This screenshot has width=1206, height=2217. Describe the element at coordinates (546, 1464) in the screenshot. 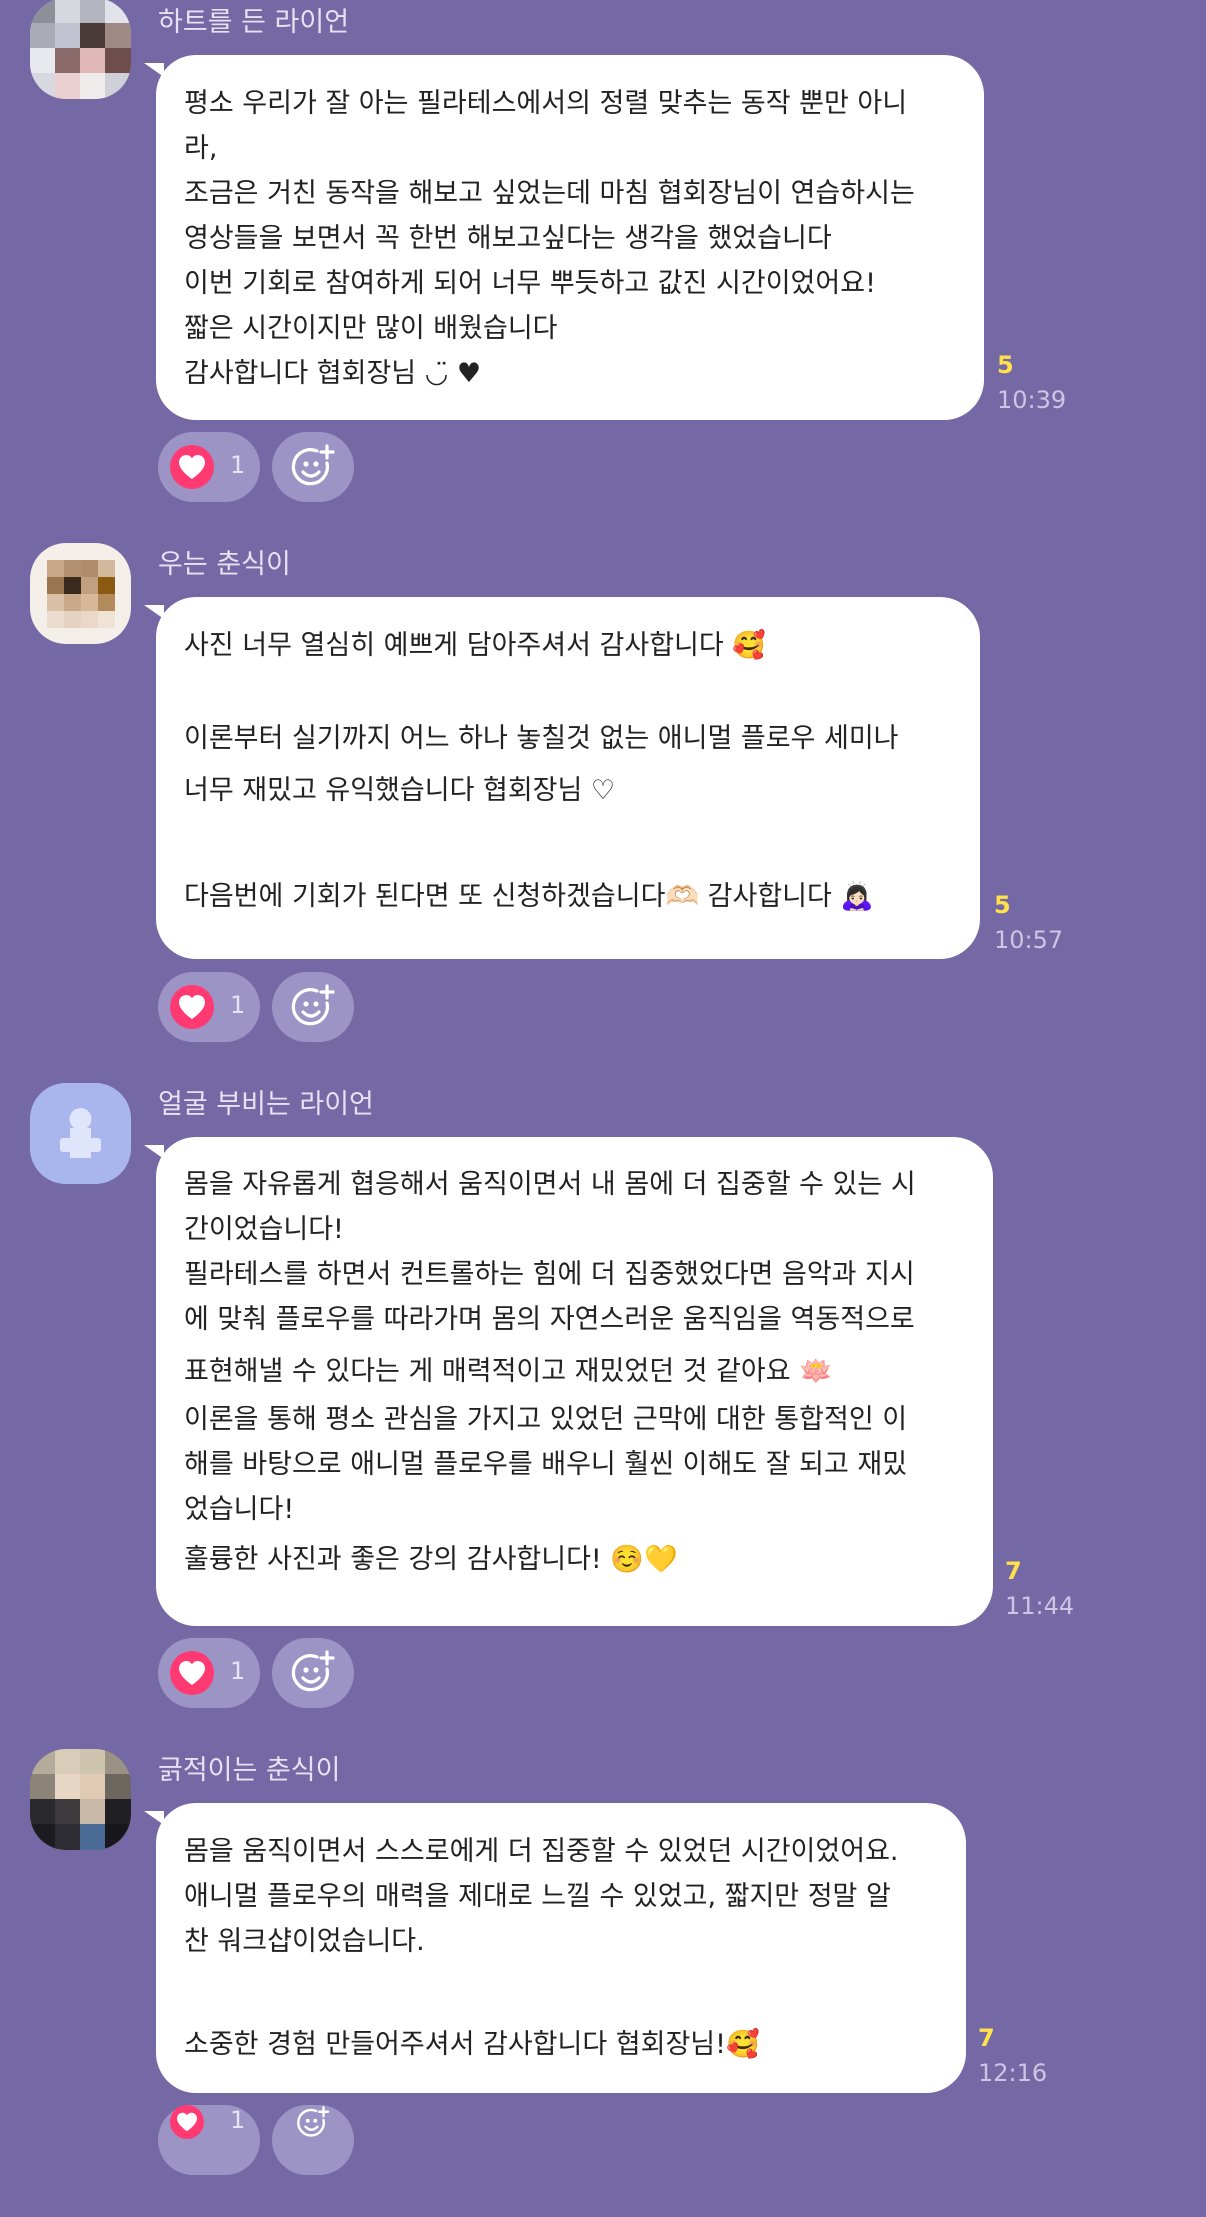

I see `message-line: 해를 바탕으로 애니멀 플로우를 배우니 훨씬 이해도 잘 되고 재밌` at that location.